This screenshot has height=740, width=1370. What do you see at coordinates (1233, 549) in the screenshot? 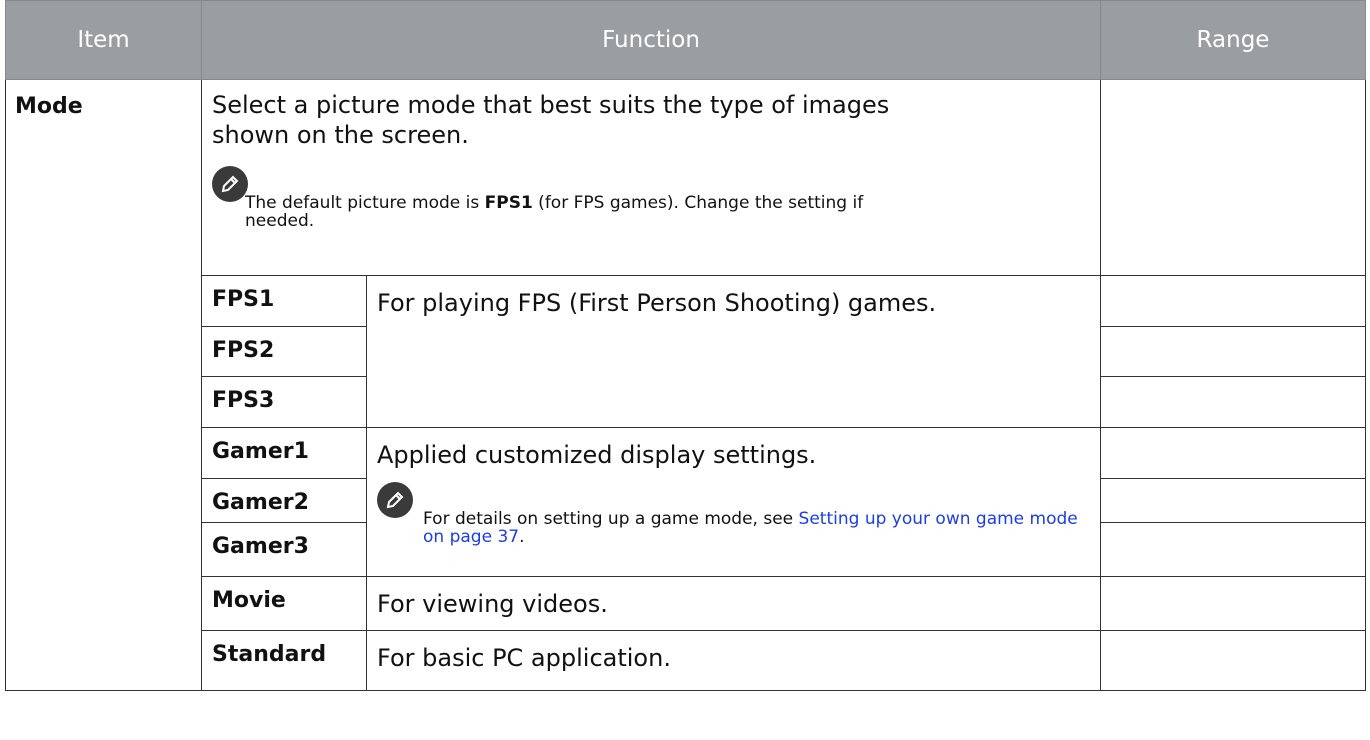
I see `range-cell-gamer3` at bounding box center [1233, 549].